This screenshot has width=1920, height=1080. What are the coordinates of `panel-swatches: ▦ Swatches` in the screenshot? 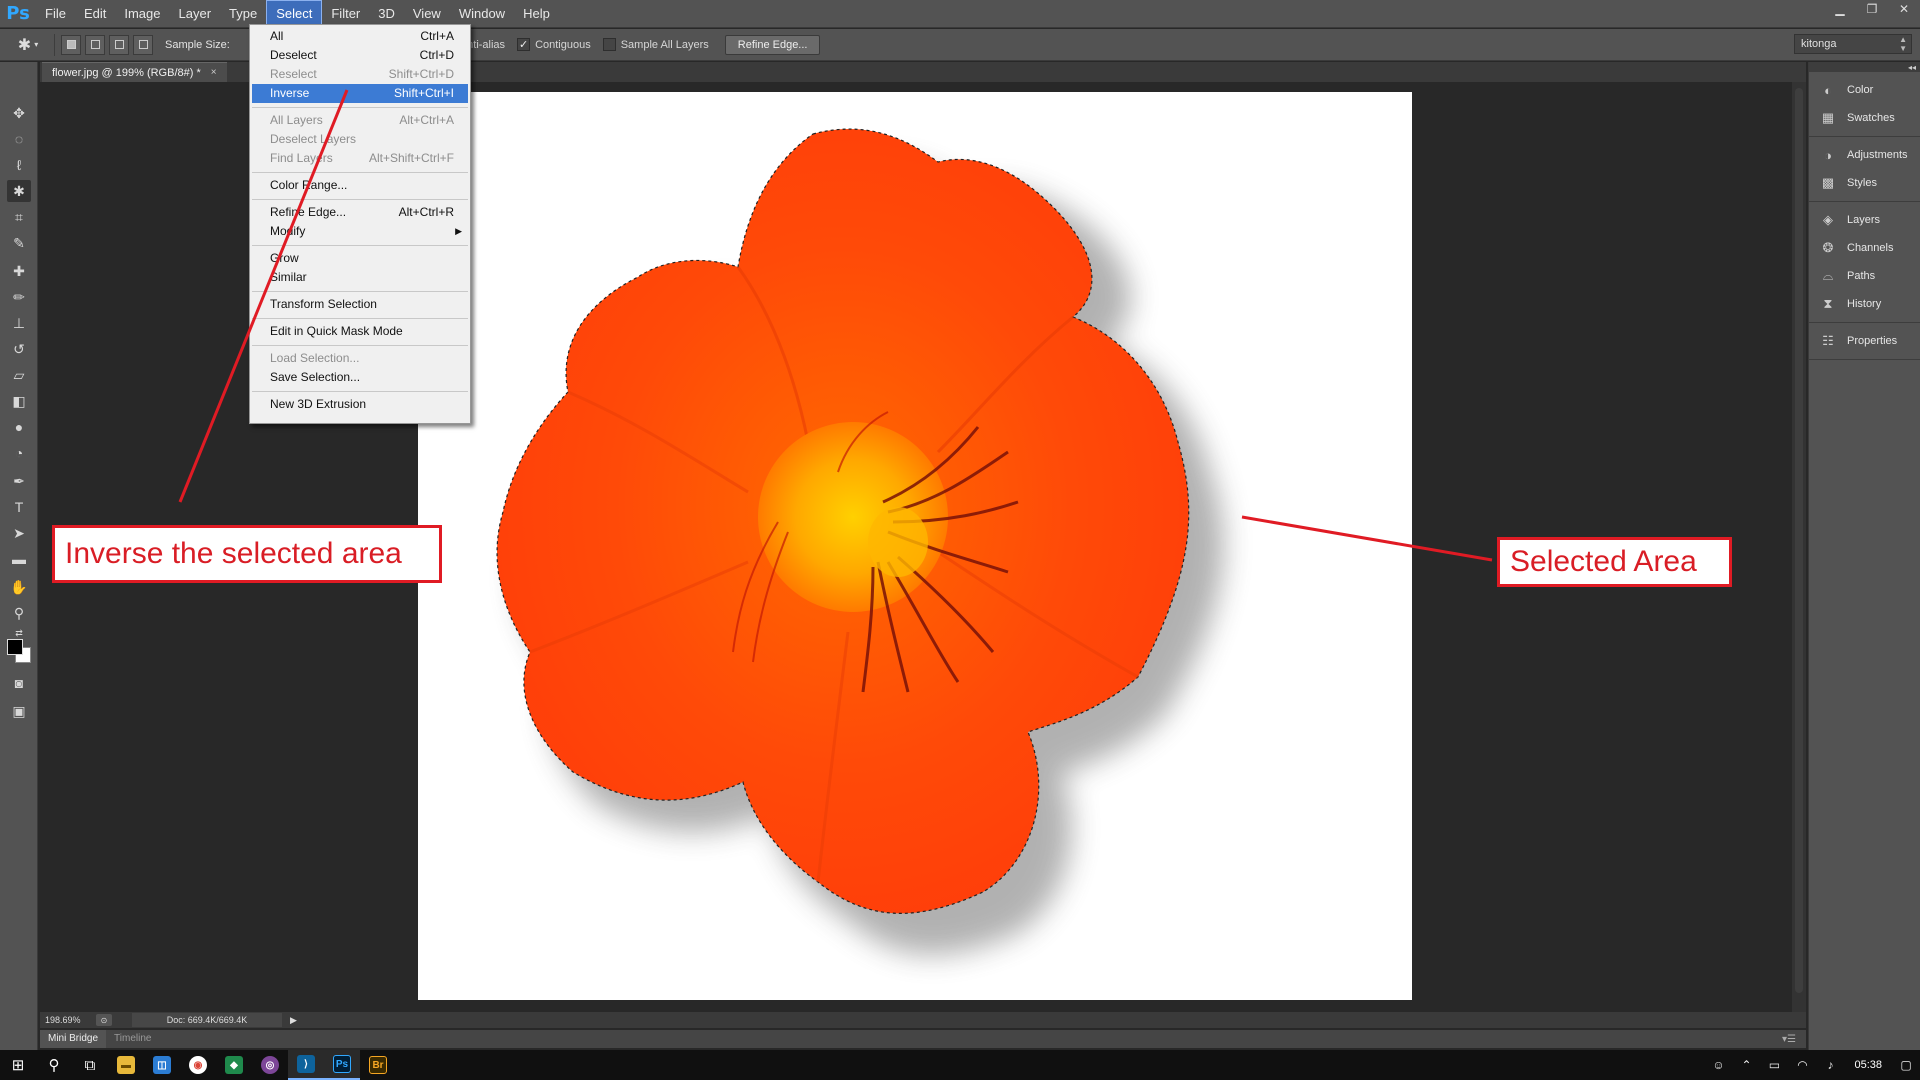 It's located at (1864, 118).